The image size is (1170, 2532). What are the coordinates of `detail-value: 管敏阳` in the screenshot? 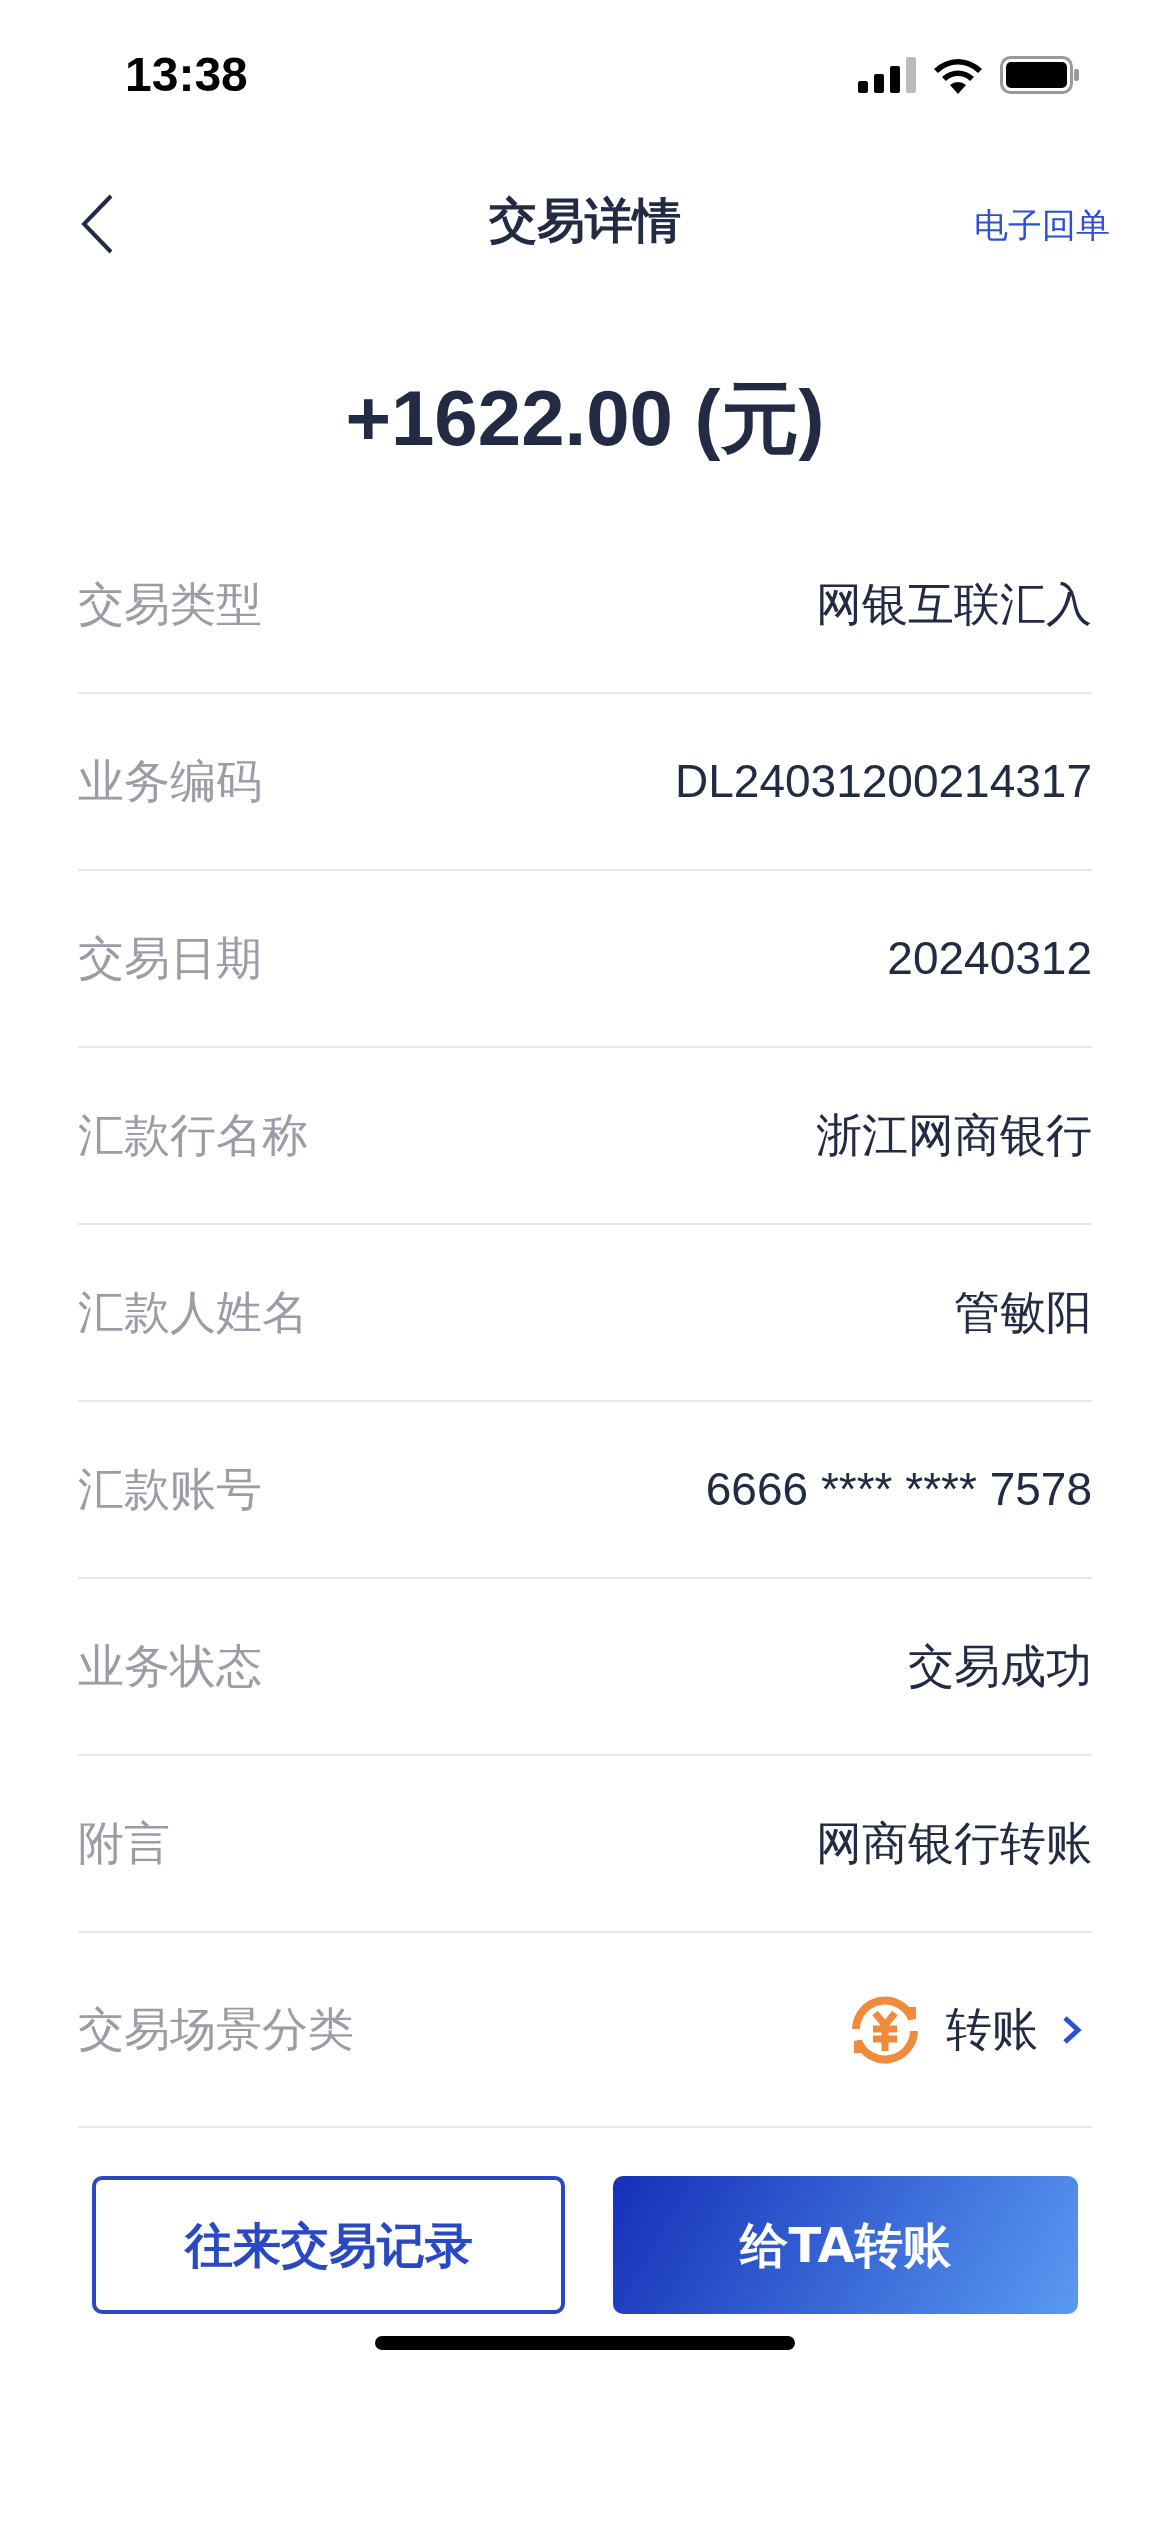 It's located at (1023, 1312).